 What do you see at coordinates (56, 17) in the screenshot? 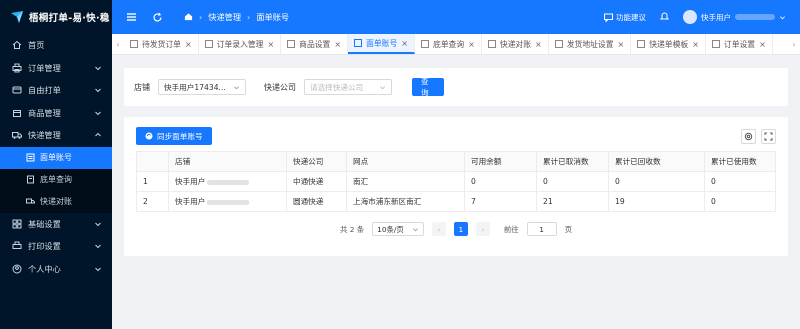
I see `app-logo: 梧桐打单-易·快·稳` at bounding box center [56, 17].